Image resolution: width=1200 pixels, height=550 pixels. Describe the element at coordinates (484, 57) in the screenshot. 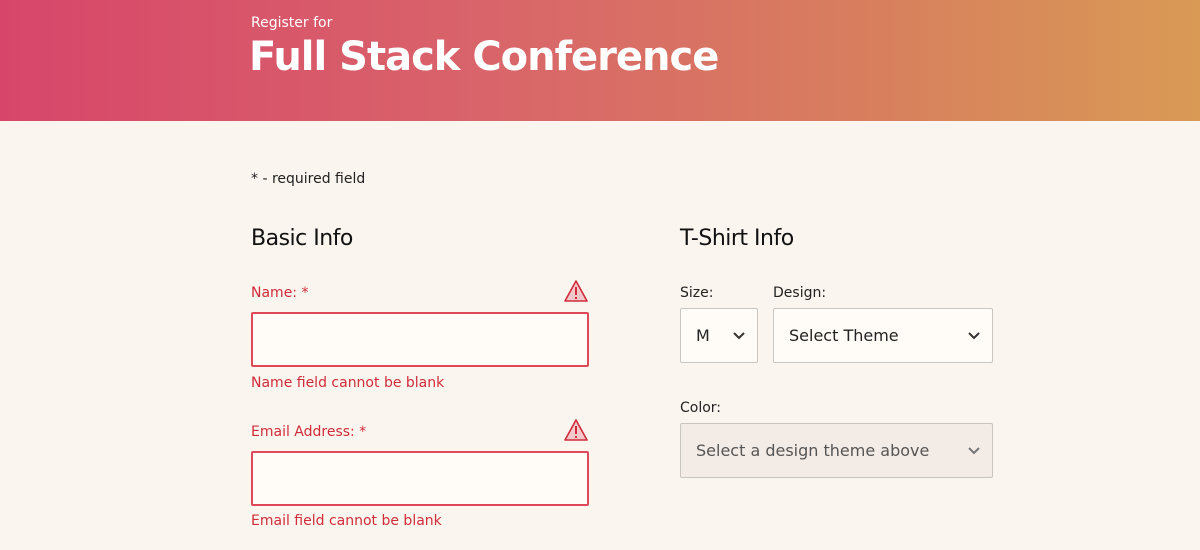

I see `page-title: Full Stack Conference` at that location.